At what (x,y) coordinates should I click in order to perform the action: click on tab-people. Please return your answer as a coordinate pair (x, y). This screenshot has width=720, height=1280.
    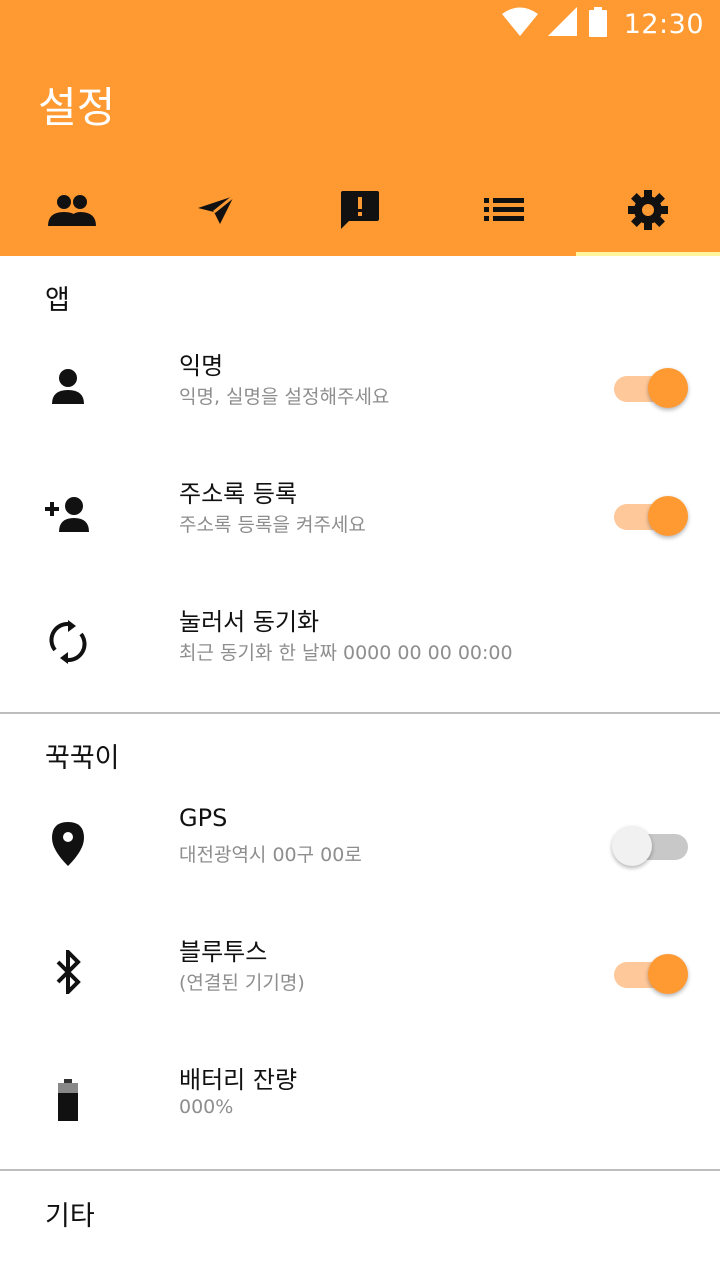
    Looking at the image, I should click on (72, 212).